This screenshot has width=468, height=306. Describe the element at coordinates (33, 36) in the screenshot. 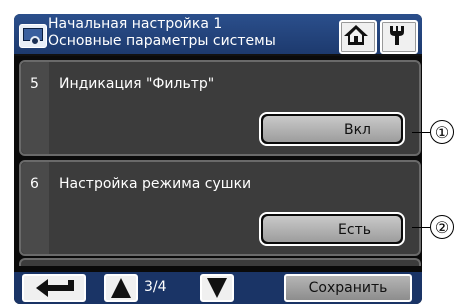

I see `settings-screen-icon` at that location.